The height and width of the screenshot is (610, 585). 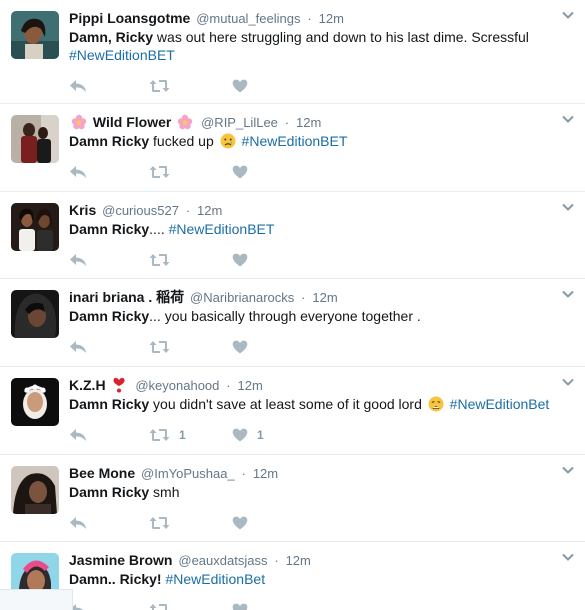 I want to click on tweet-text-body: fucked up, so click(x=181, y=141).